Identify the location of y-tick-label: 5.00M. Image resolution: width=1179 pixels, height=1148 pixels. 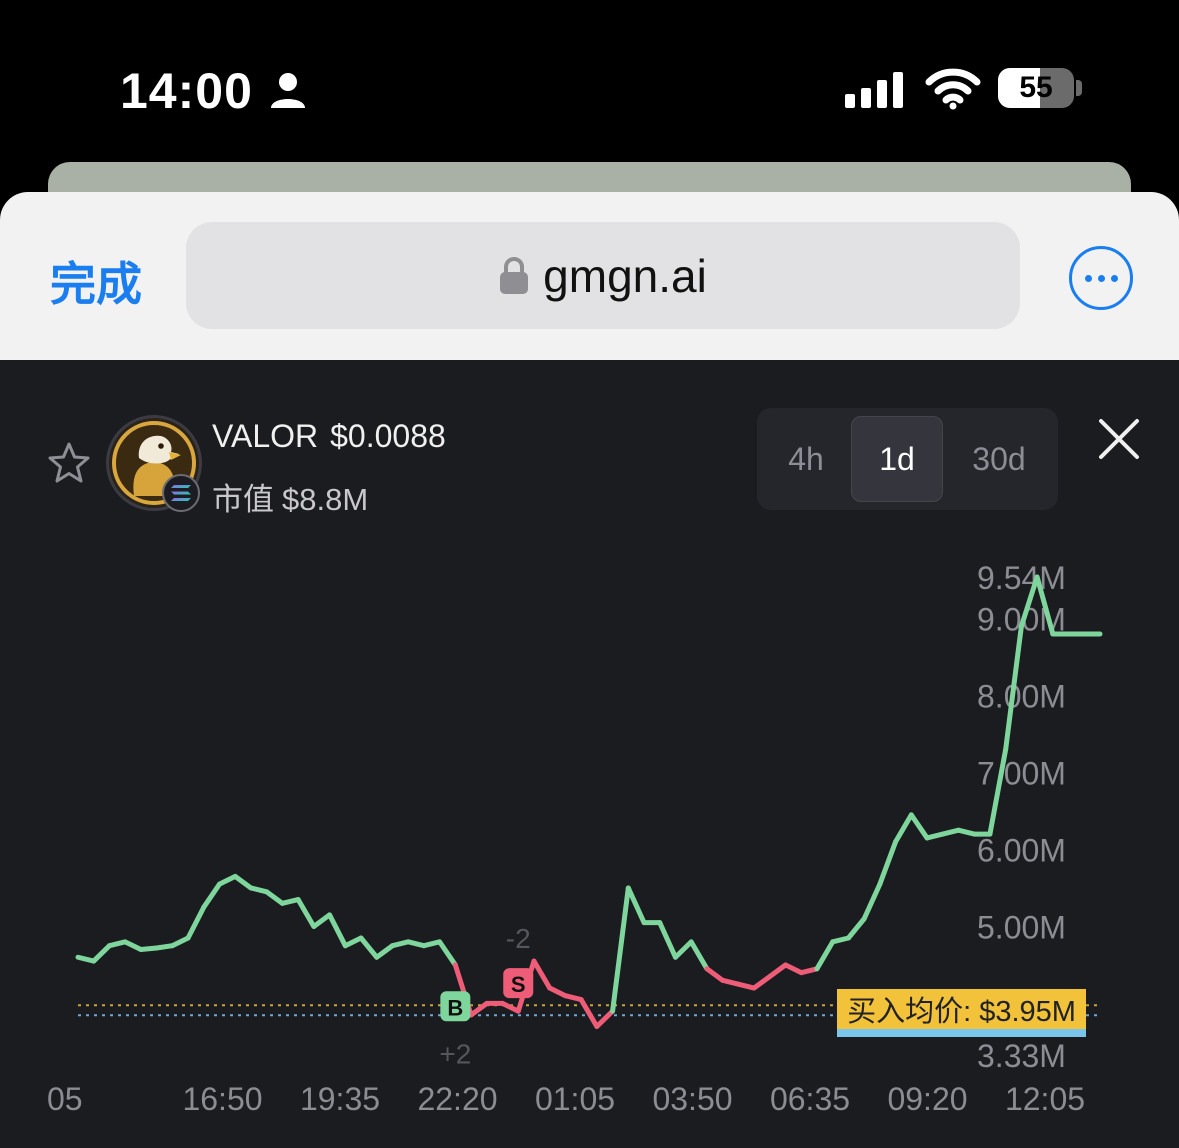
(1021, 927).